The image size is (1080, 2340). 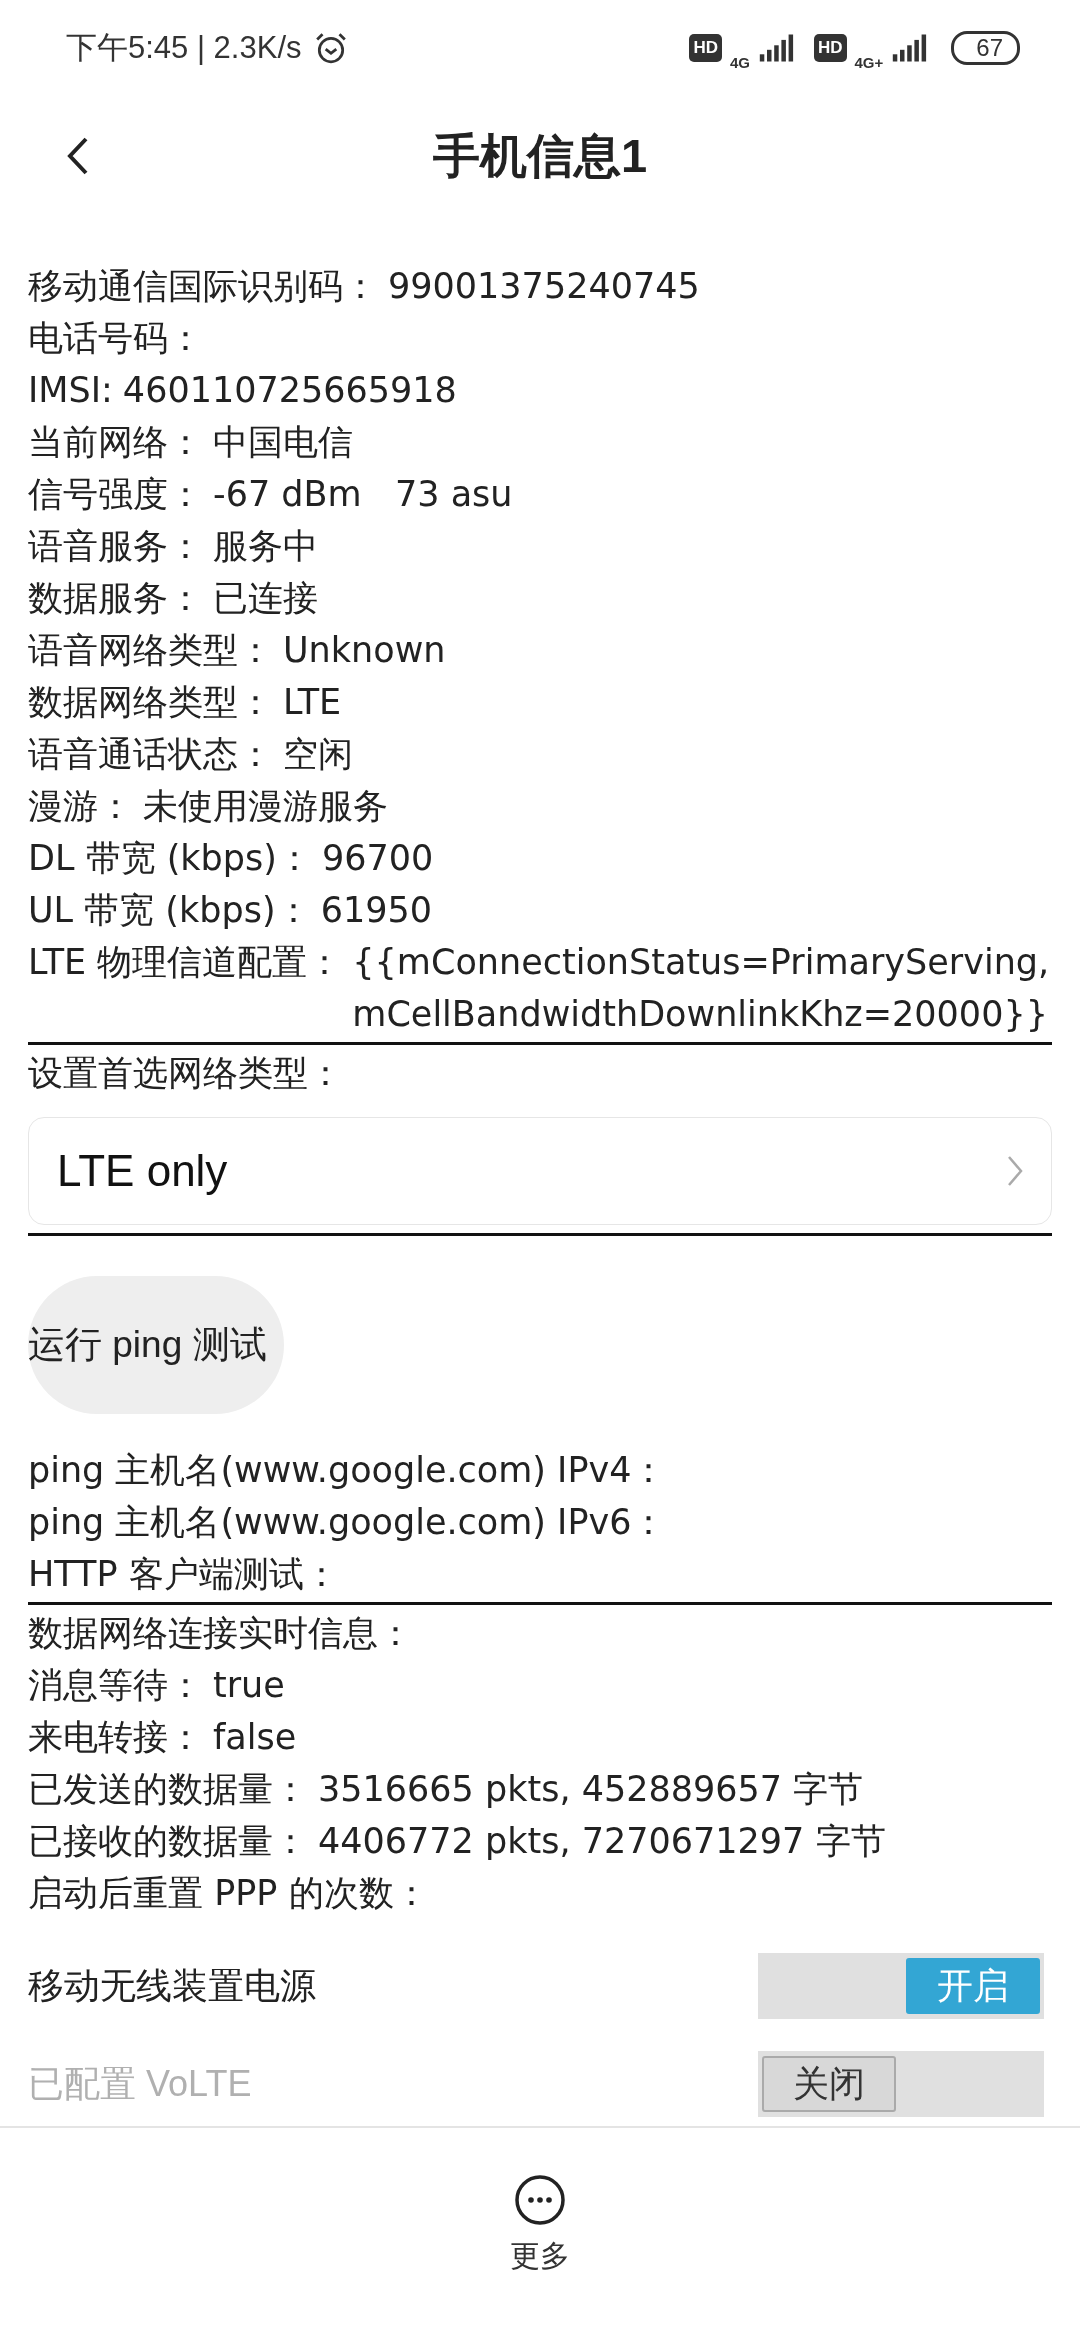 What do you see at coordinates (203, 286) in the screenshot?
I see `info-label: 移动通信国际识别码：` at bounding box center [203, 286].